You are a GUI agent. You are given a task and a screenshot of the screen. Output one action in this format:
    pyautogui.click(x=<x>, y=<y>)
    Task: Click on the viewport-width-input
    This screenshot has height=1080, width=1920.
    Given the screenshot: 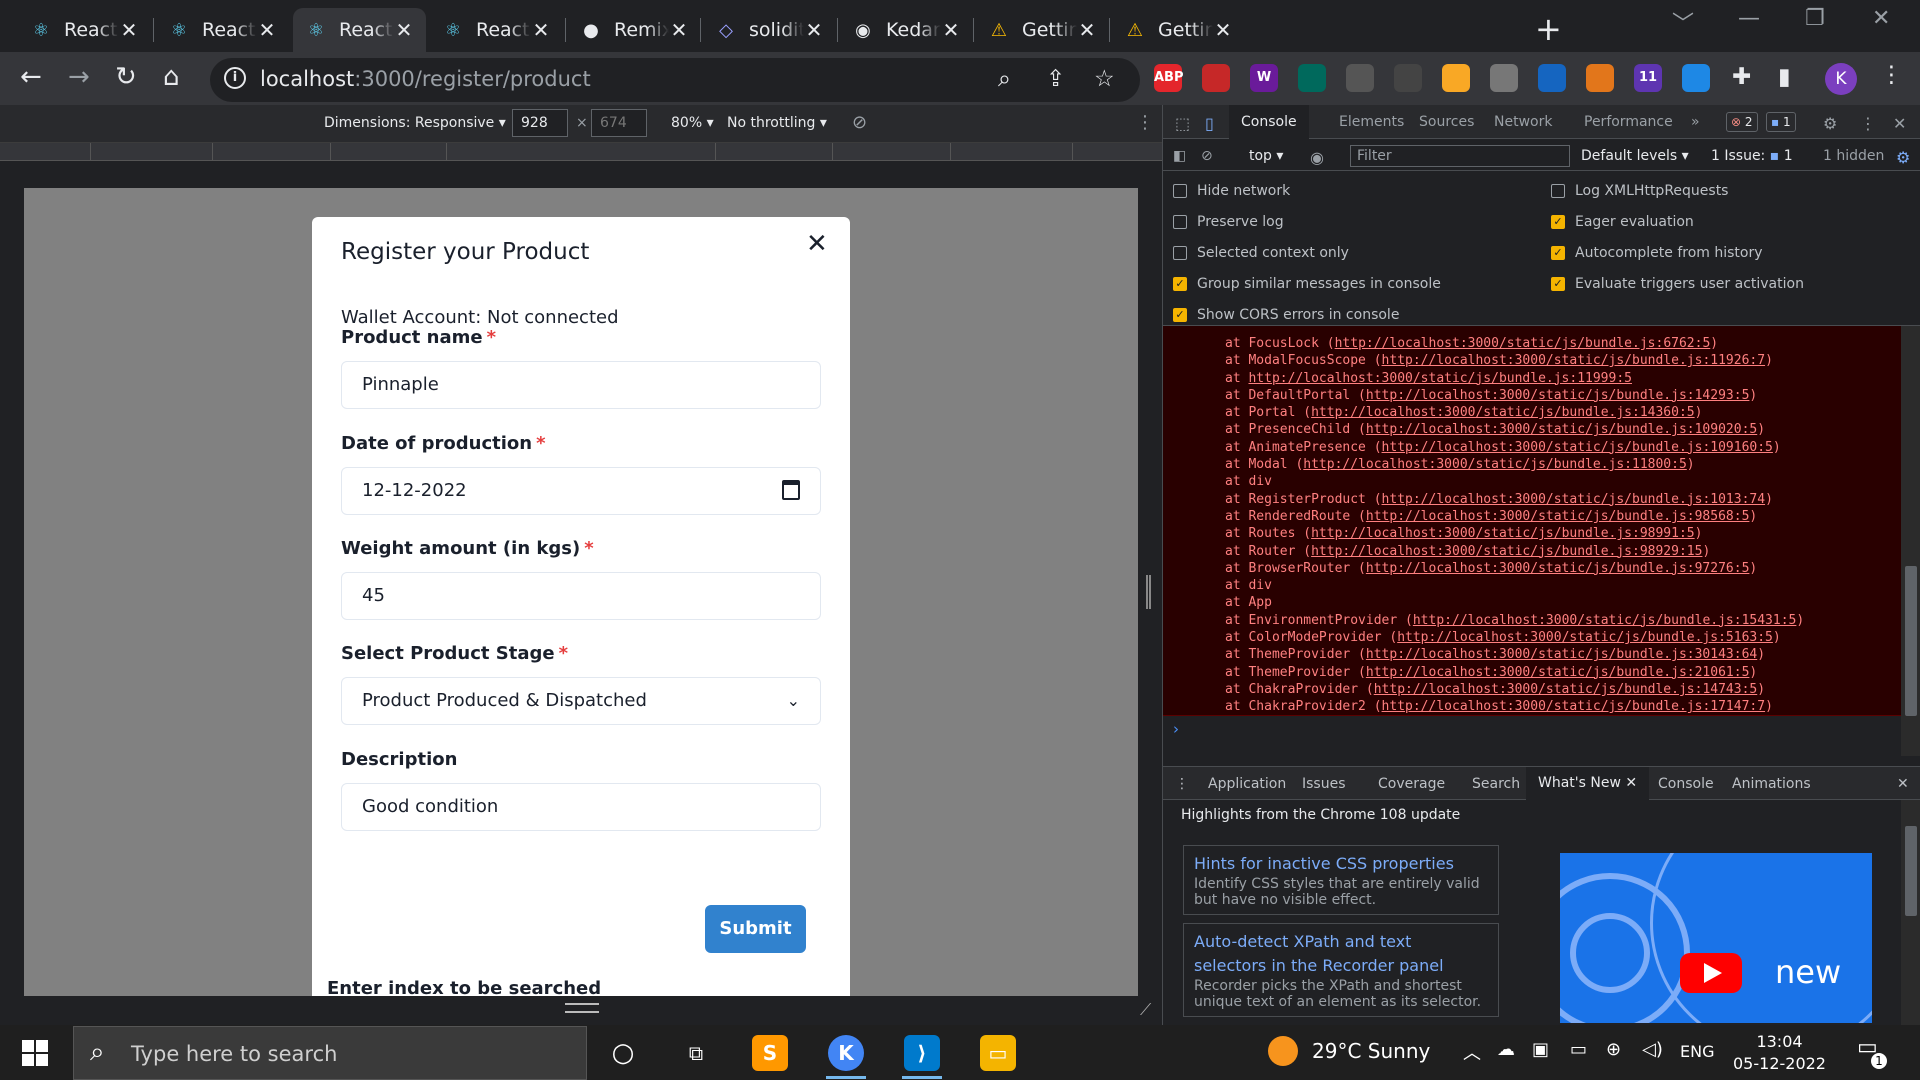 What is the action you would take?
    pyautogui.click(x=540, y=123)
    